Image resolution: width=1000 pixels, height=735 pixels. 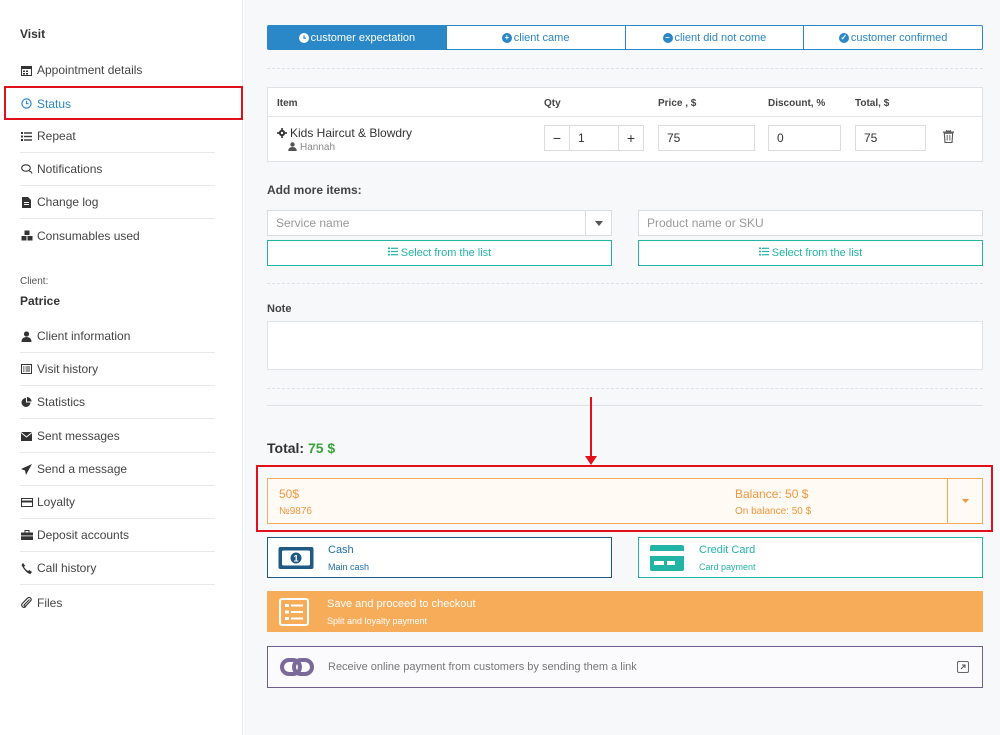 What do you see at coordinates (26, 169) in the screenshot?
I see `comments-icon` at bounding box center [26, 169].